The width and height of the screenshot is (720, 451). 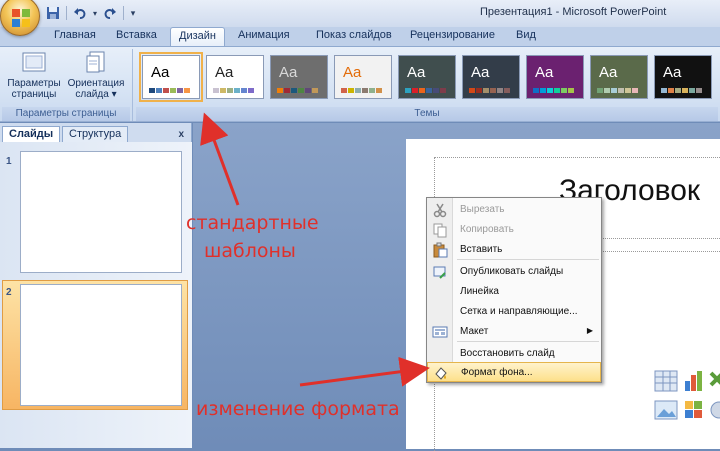 I want to click on arrow-to-themes, so click(x=220, y=159).